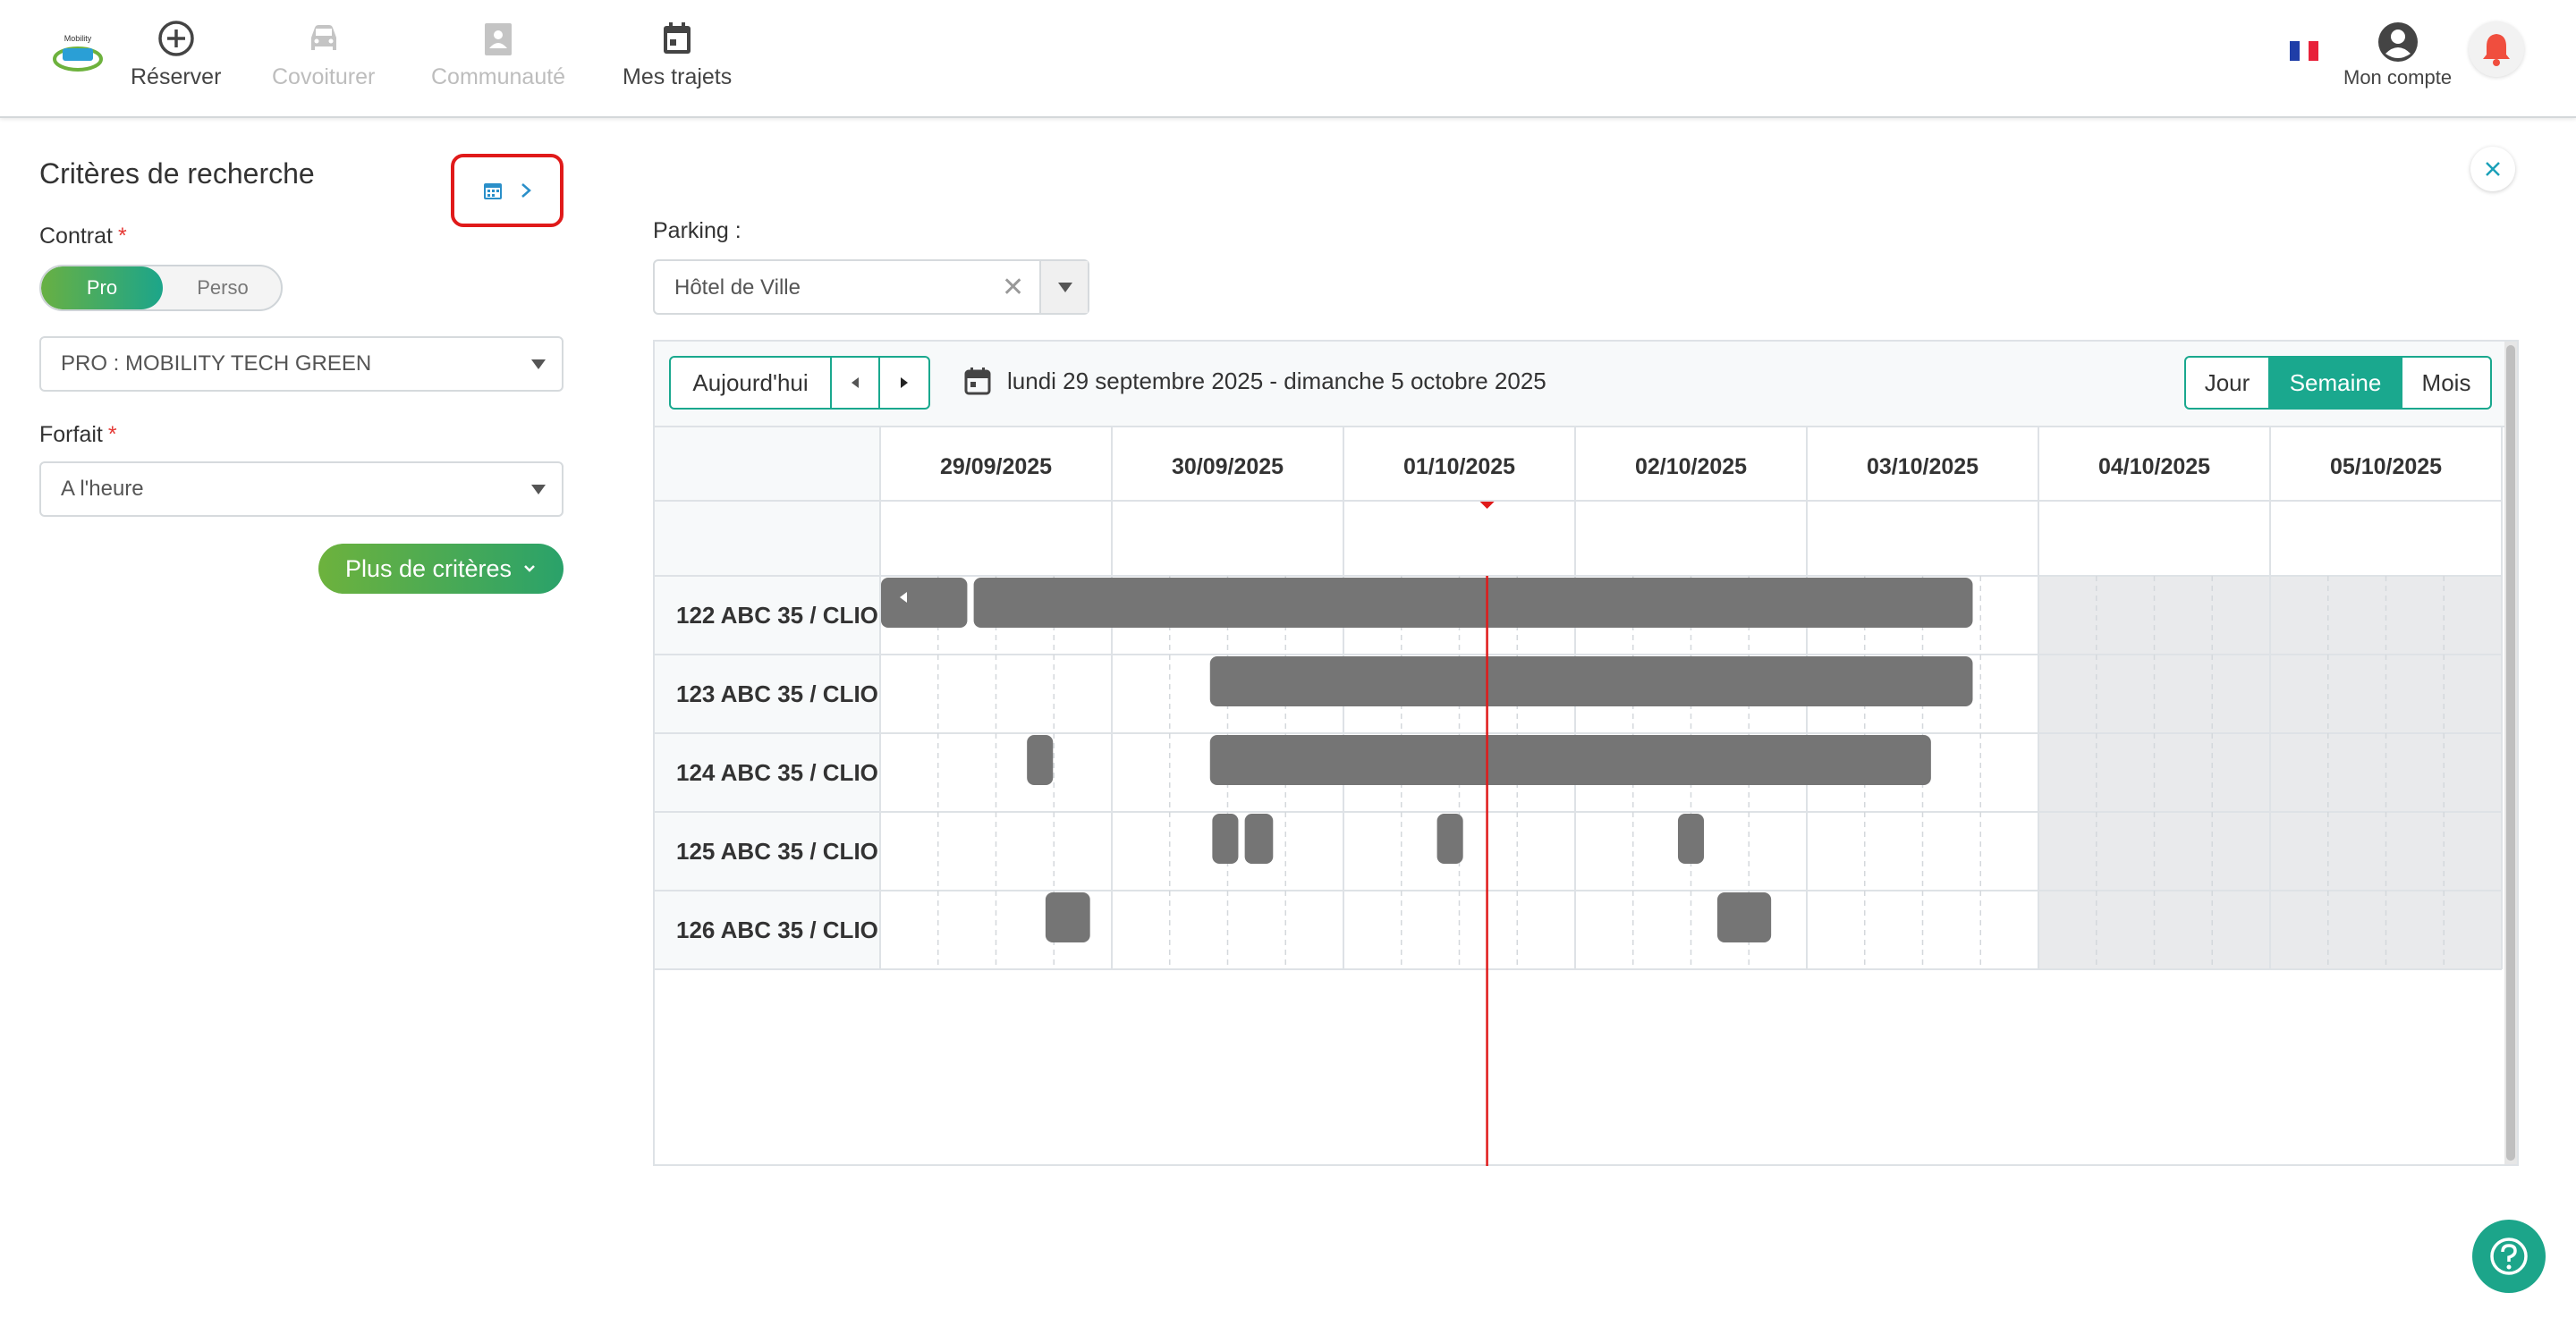 The height and width of the screenshot is (1318, 2576). Describe the element at coordinates (222, 288) in the screenshot. I see `contract-option-perso: Perso` at that location.